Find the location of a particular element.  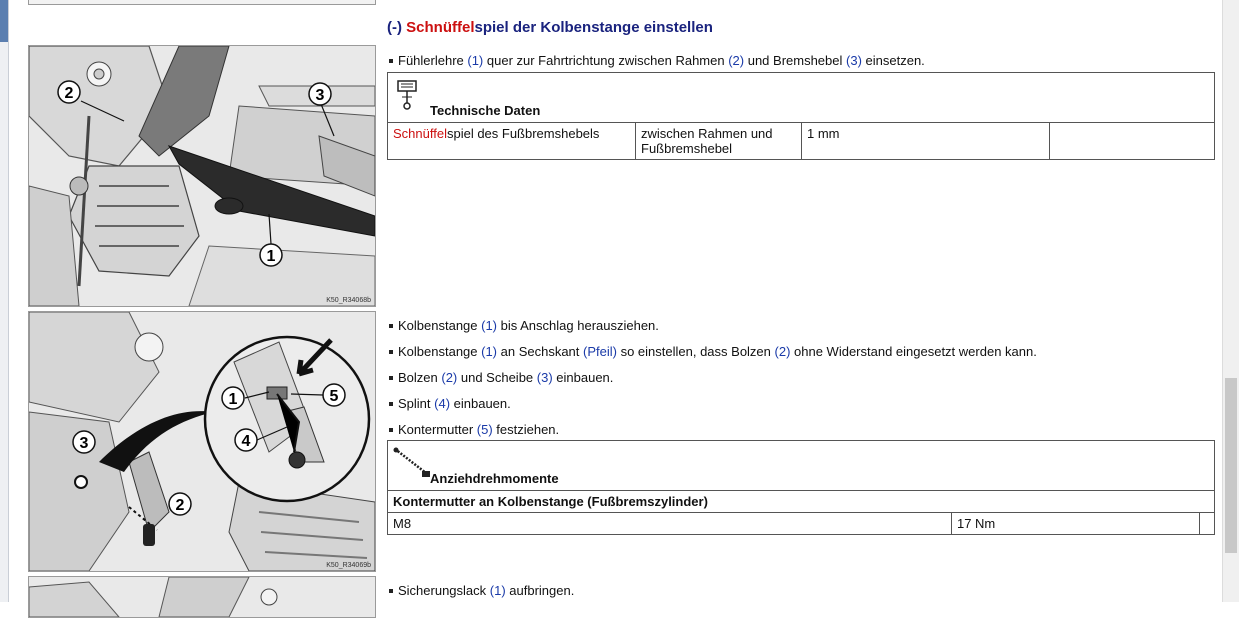

illustration-drawing: 2 3 1 is located at coordinates (202, 176).